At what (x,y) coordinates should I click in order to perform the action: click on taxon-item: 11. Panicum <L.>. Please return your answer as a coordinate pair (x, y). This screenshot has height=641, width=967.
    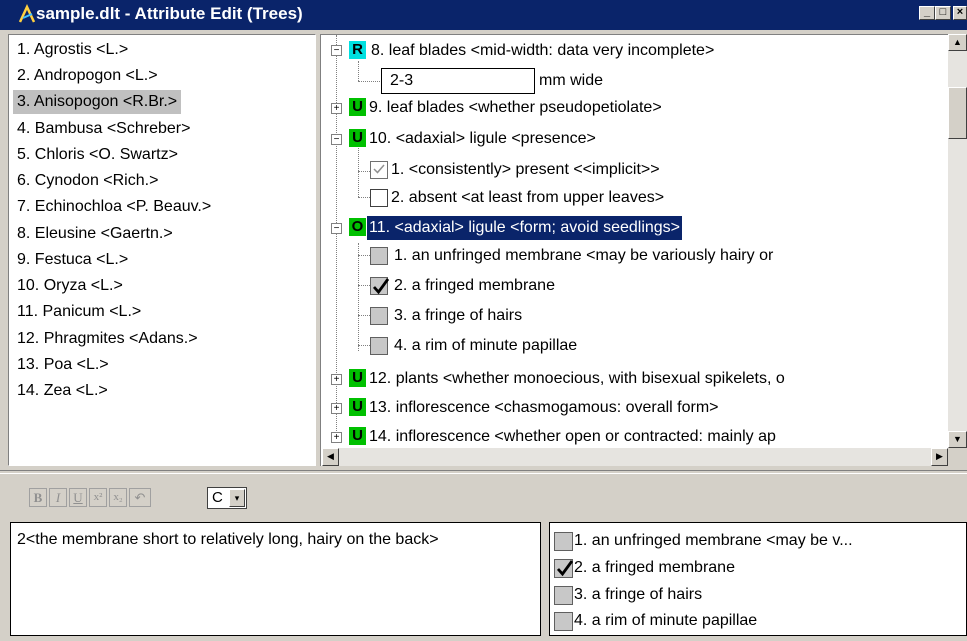
    Looking at the image, I should click on (79, 312).